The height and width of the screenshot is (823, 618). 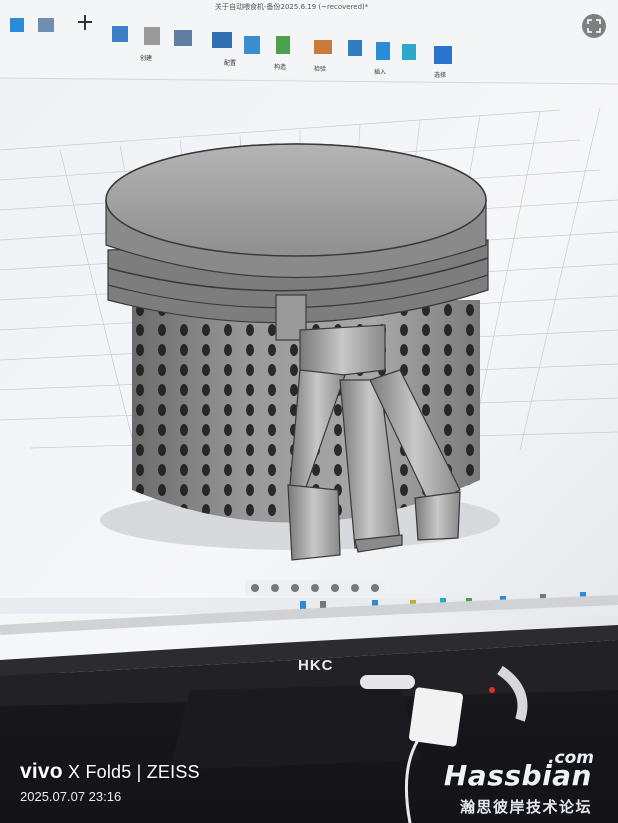 I want to click on viewport-nav-toolbar, so click(x=315, y=588).